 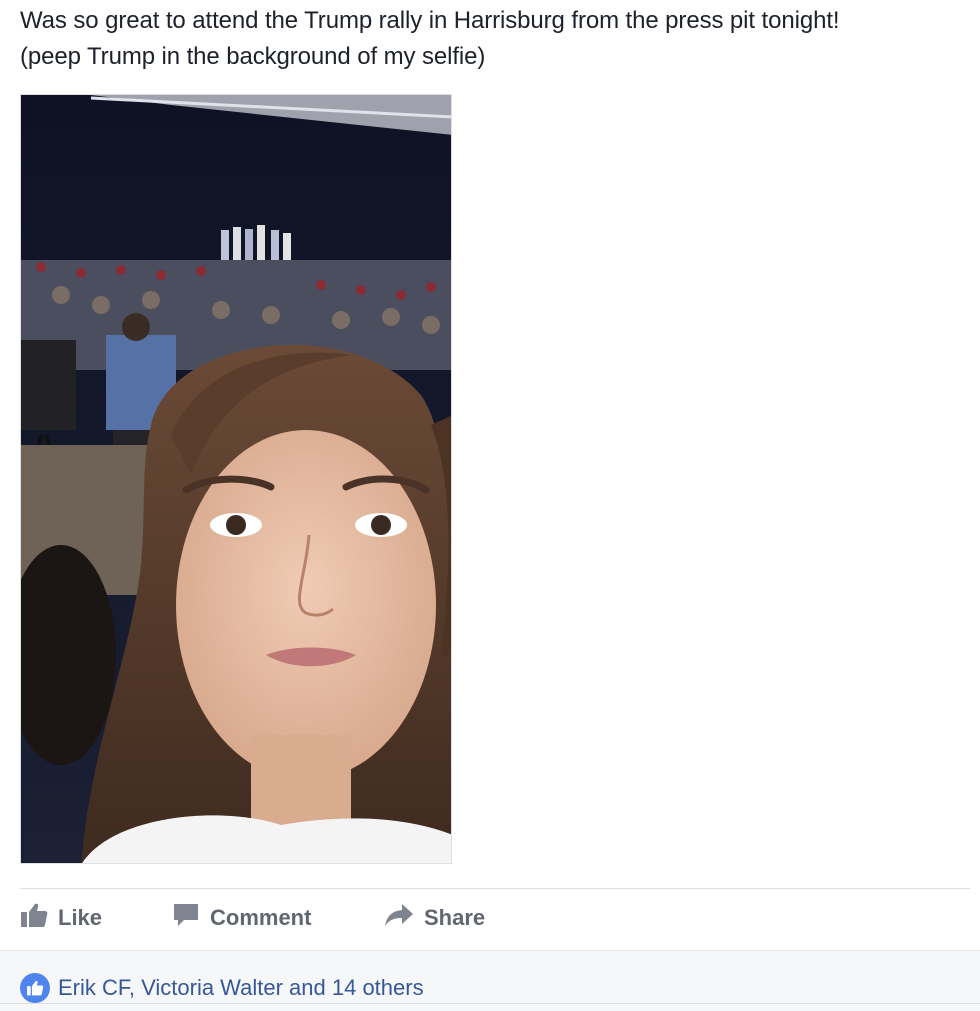 I want to click on share-label: Share, so click(x=455, y=917).